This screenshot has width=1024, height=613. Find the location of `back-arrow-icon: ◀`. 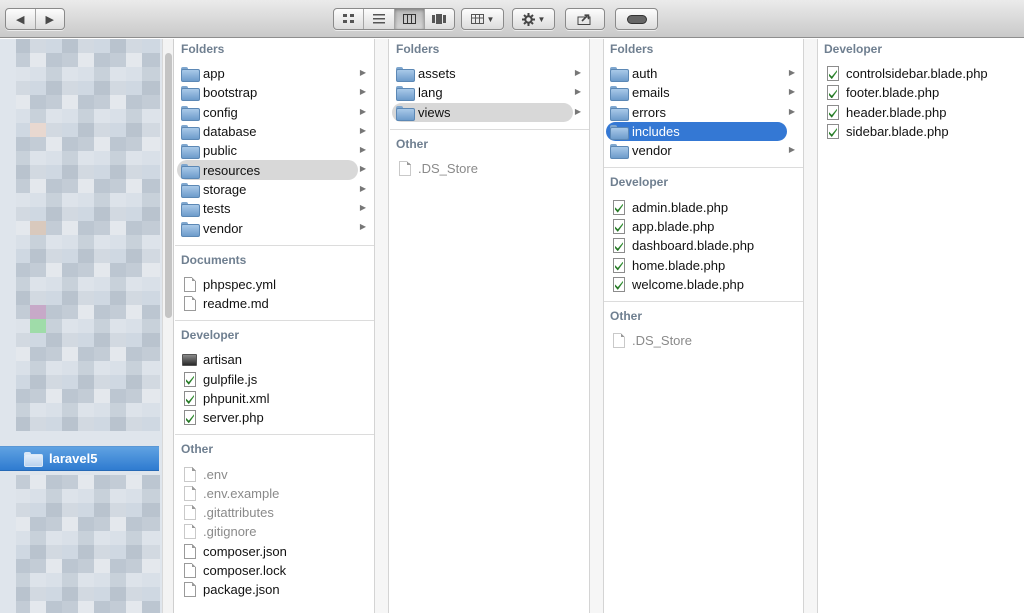

back-arrow-icon: ◀ is located at coordinates (20, 19).